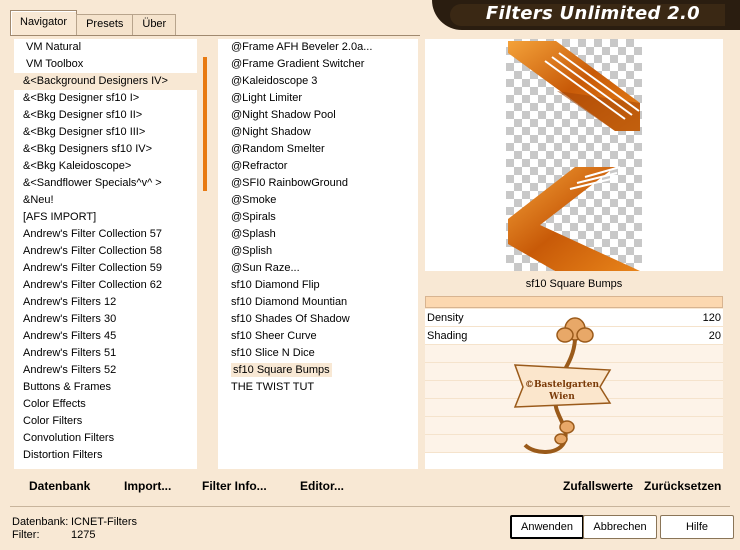 The height and width of the screenshot is (550, 740). Describe the element at coordinates (114, 455) in the screenshot. I see `category-item: Distortion Filters` at that location.